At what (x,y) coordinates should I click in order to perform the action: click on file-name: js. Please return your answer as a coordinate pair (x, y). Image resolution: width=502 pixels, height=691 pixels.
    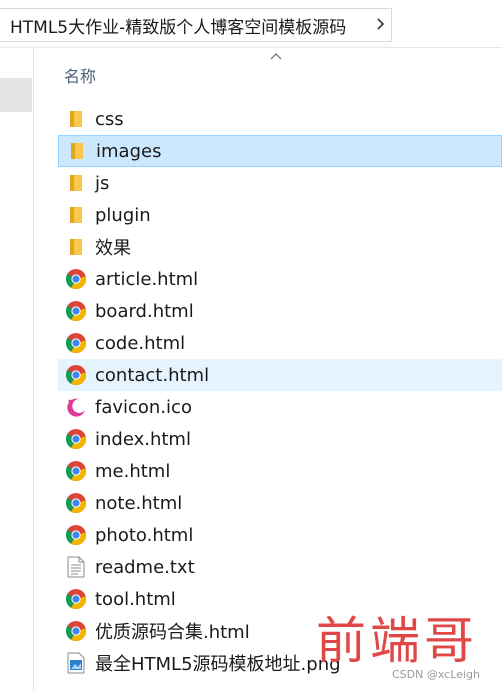
    Looking at the image, I should click on (102, 183).